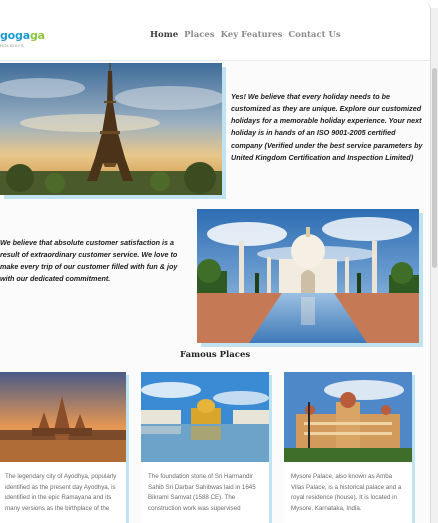 The height and width of the screenshot is (523, 438). Describe the element at coordinates (205, 417) in the screenshot. I see `golden-temple-image` at that location.